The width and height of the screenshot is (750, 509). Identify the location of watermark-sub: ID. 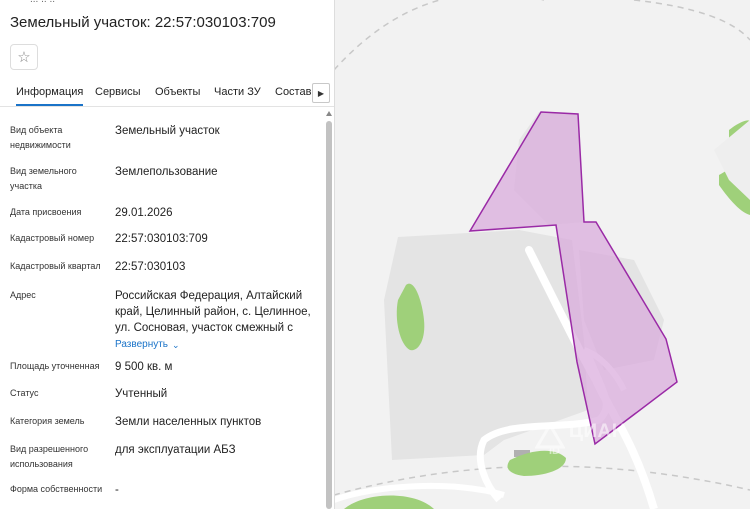
(554, 451).